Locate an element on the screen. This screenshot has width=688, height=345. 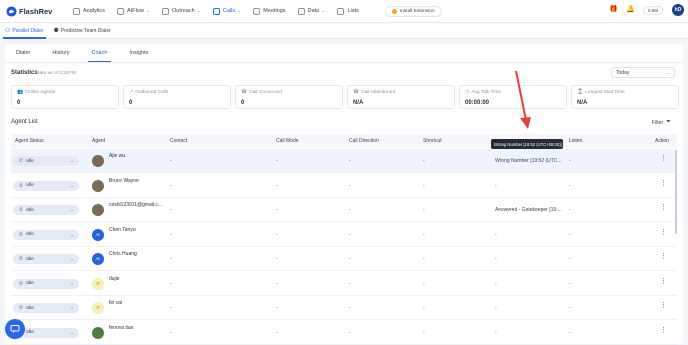
tab-divider is located at coordinates (344, 62).